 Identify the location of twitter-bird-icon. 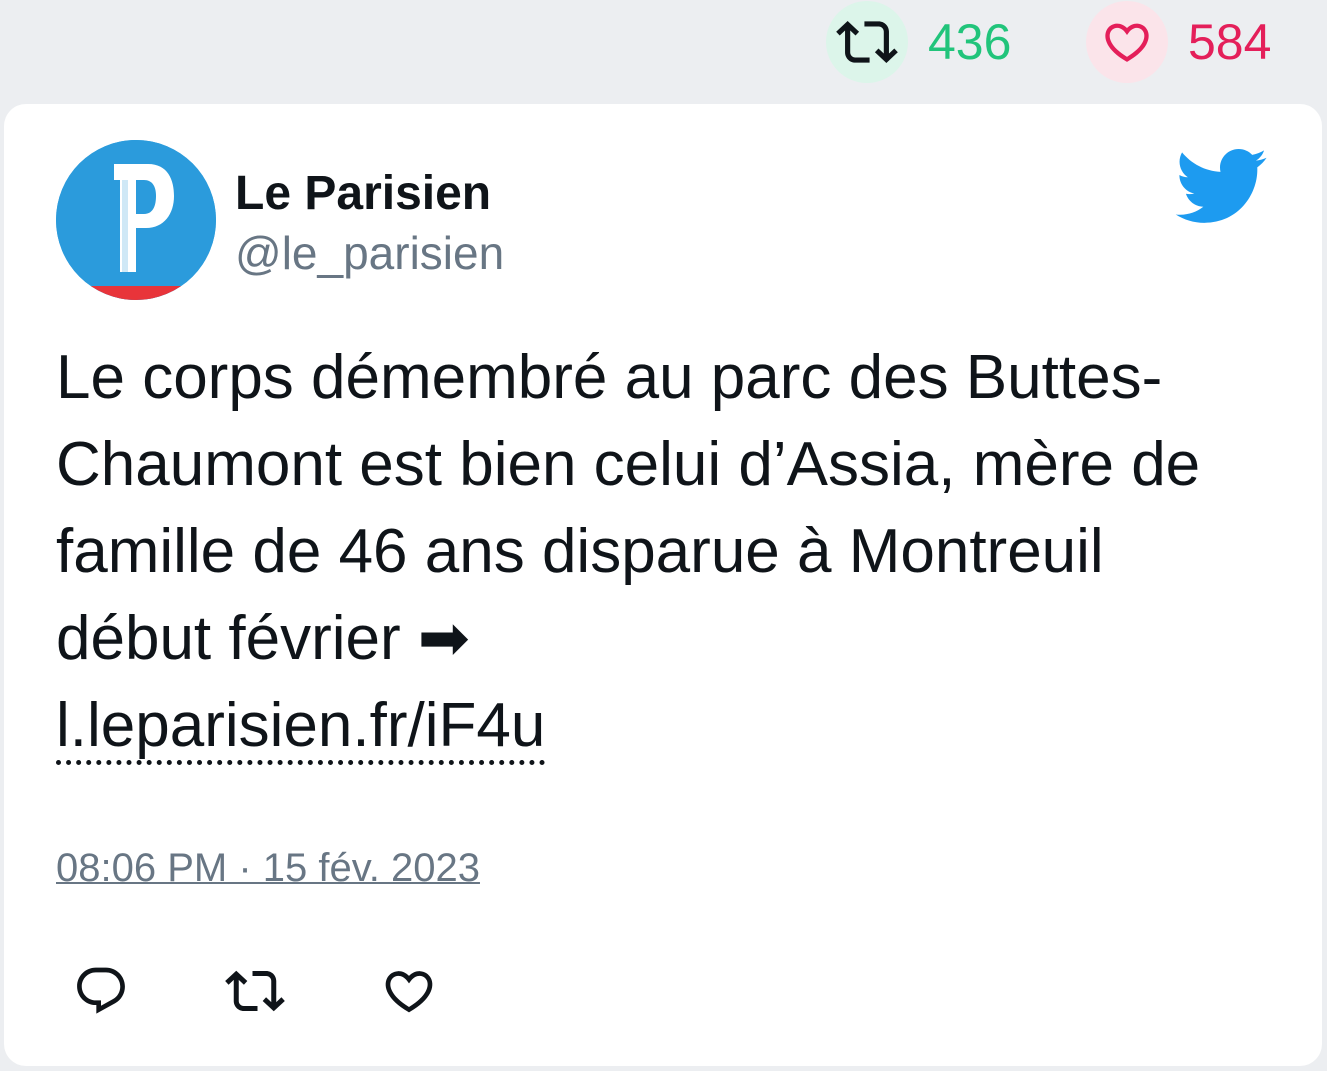
(1220, 186).